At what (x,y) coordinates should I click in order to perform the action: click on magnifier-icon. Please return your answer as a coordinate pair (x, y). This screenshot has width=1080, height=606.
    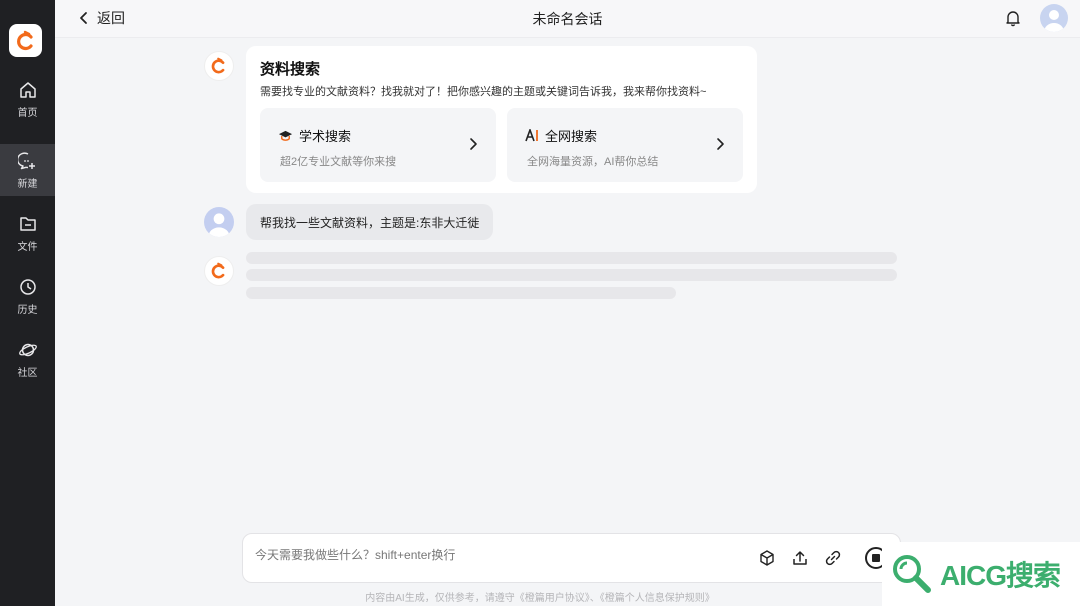
    Looking at the image, I should click on (912, 574).